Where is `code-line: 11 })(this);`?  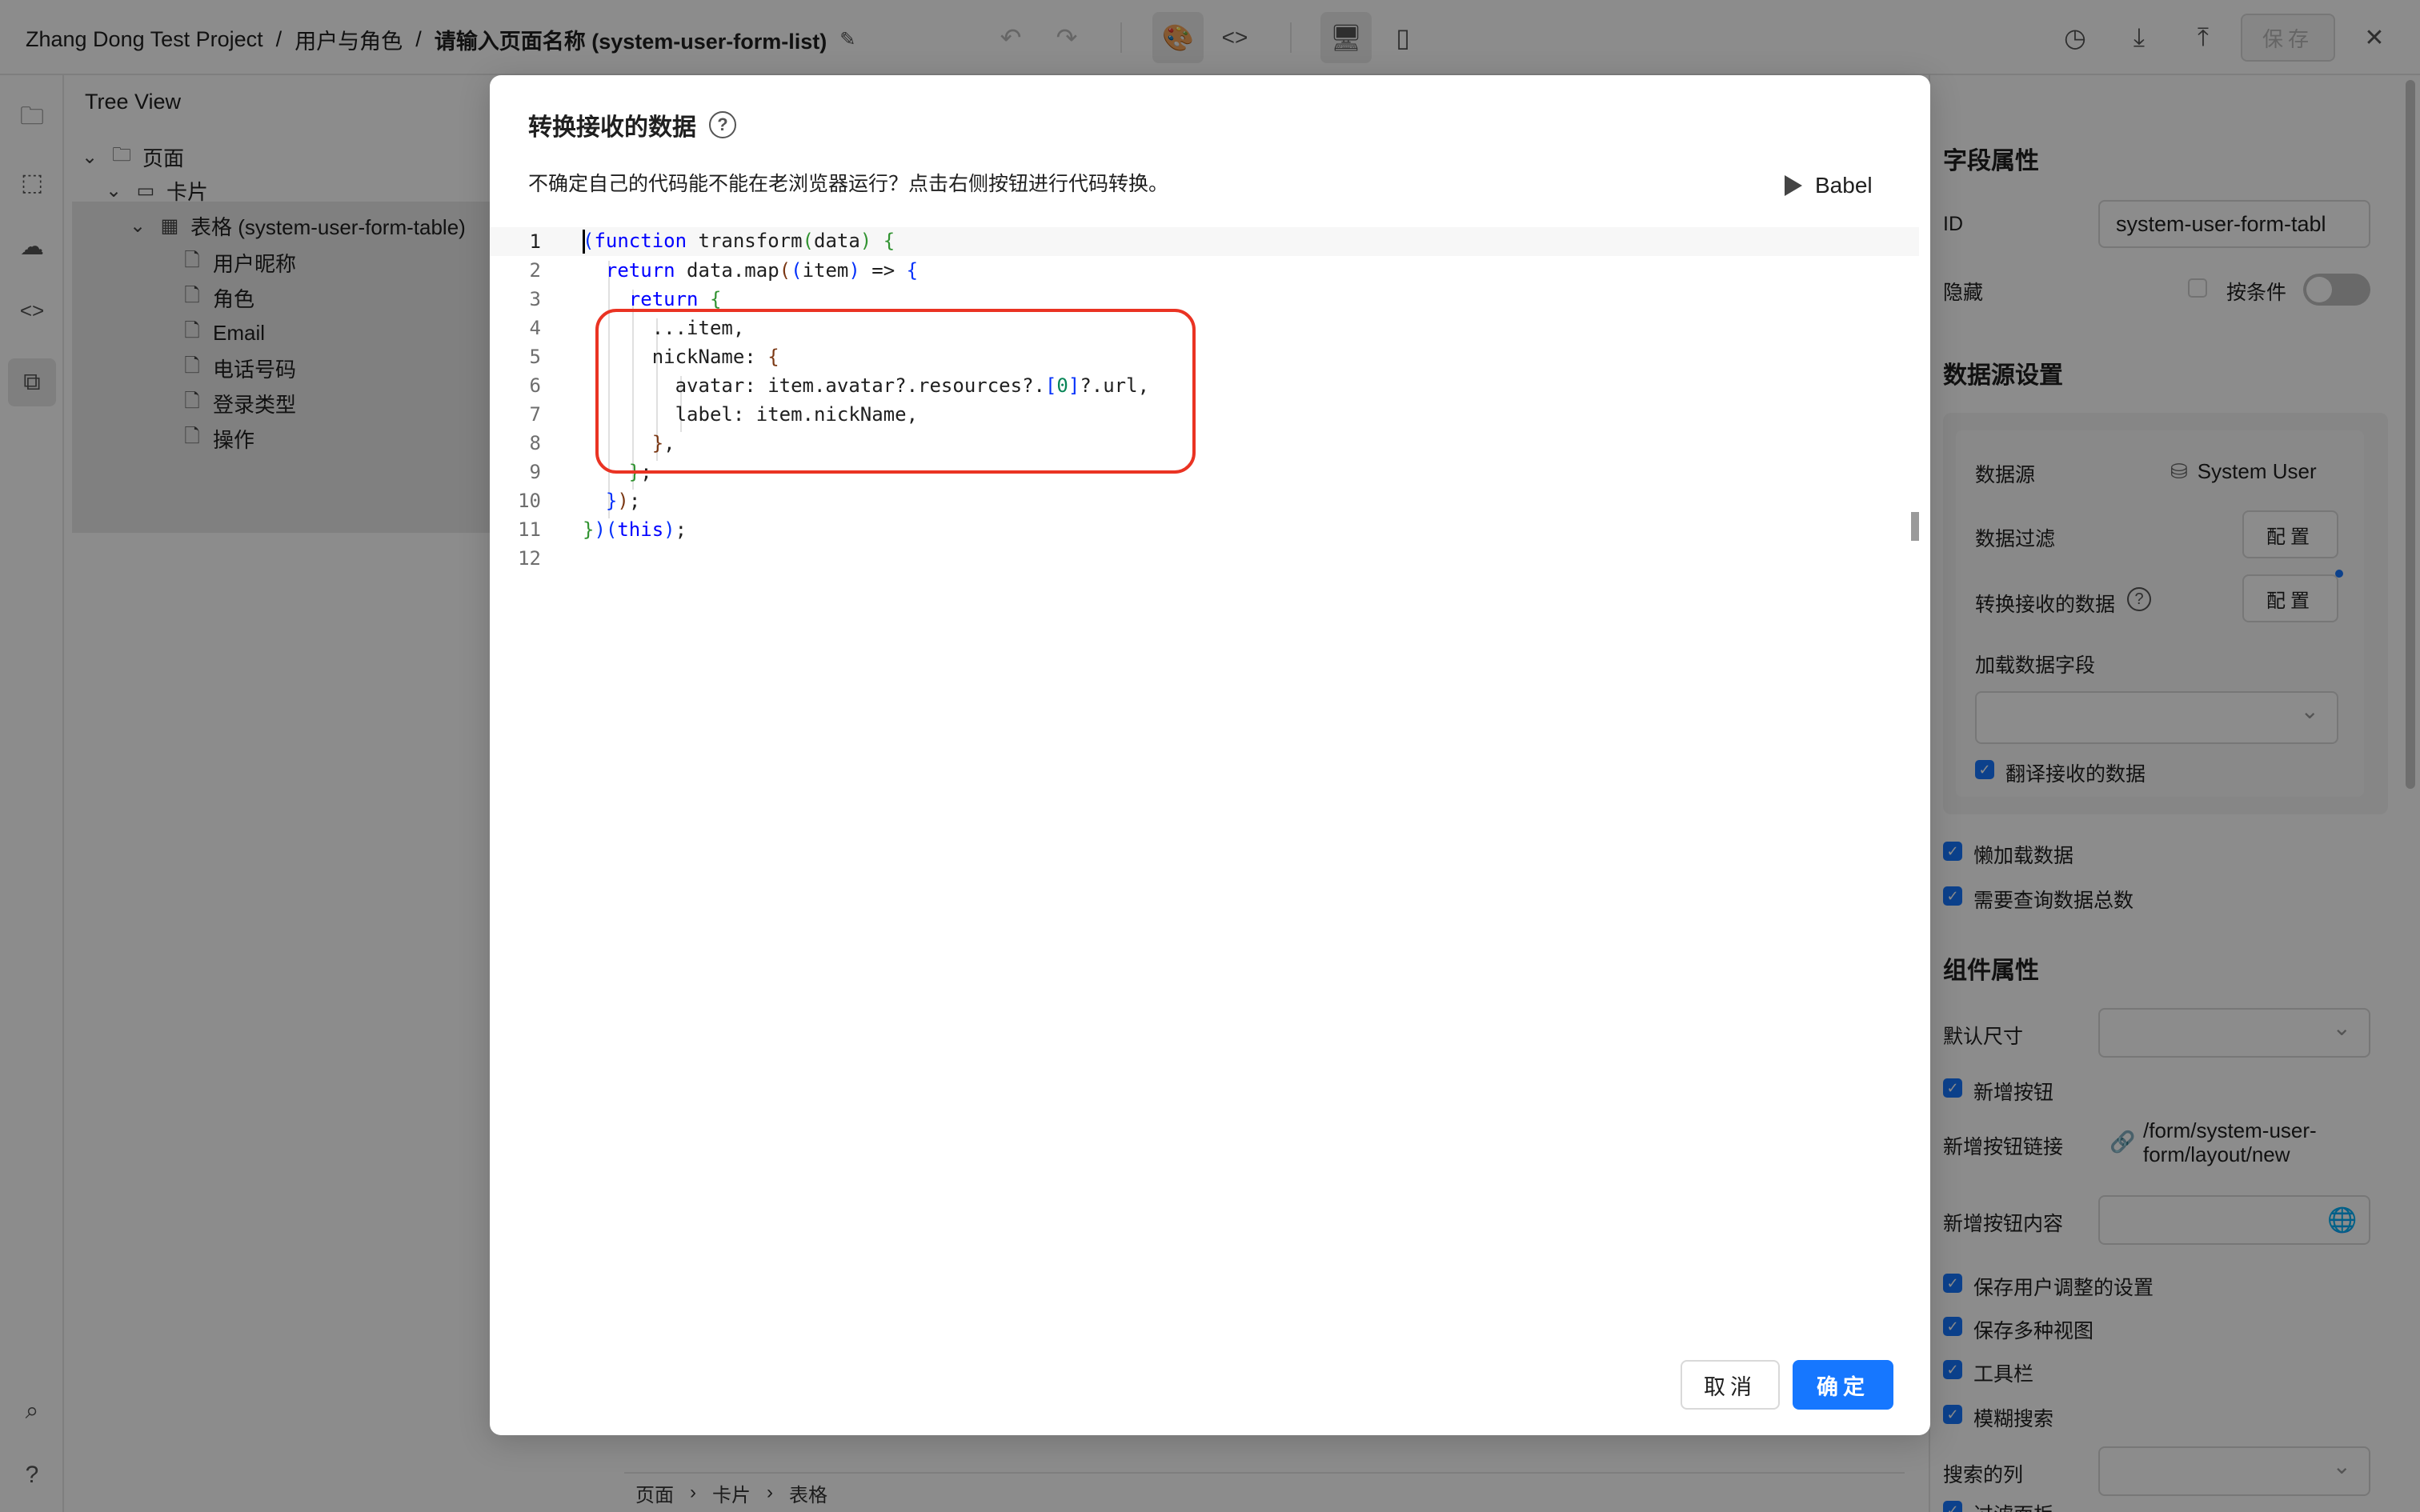 code-line: 11 })(this); is located at coordinates (602, 529).